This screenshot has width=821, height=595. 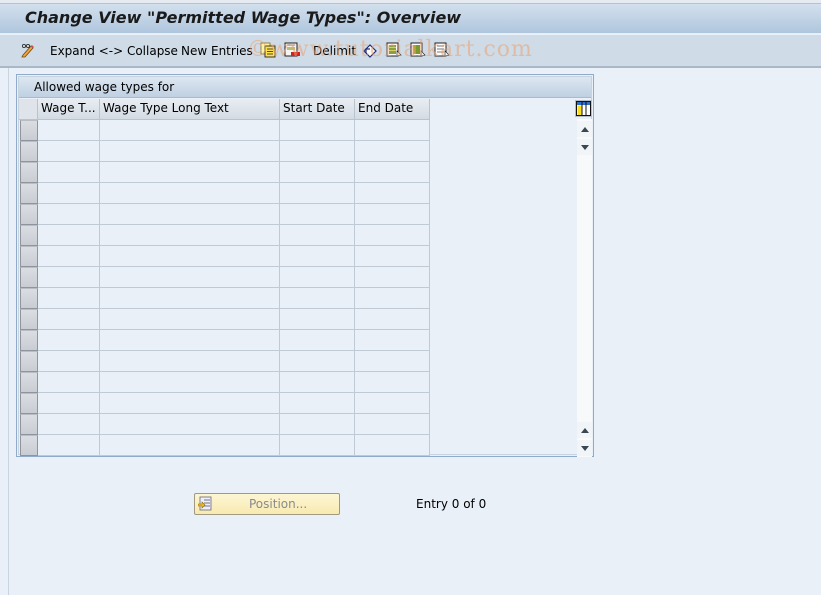 I want to click on table-settings-button, so click(x=583, y=108).